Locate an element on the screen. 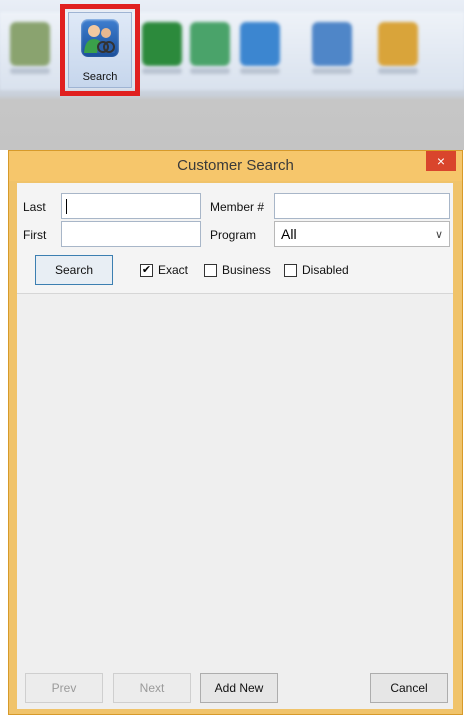 The height and width of the screenshot is (715, 464). cancel-button: Cancel is located at coordinates (409, 688).